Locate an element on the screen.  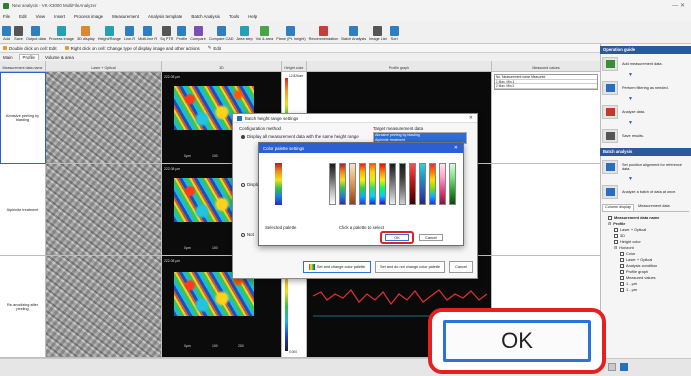
menu-edit: Edit is located at coordinates (23, 16).